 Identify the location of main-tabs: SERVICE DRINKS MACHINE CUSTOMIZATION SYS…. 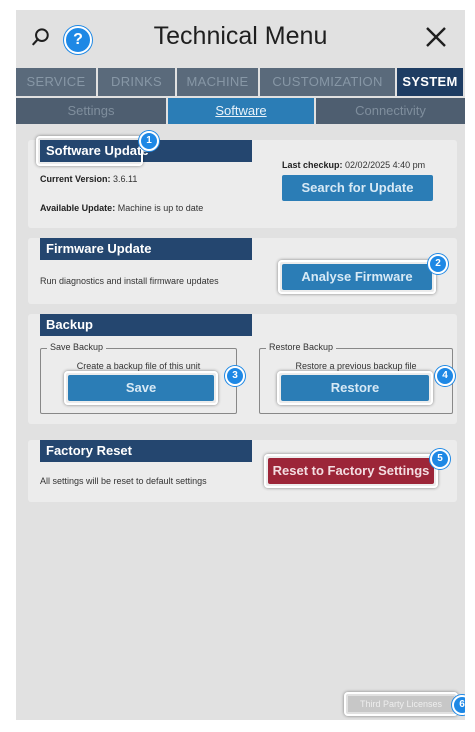
(240, 82).